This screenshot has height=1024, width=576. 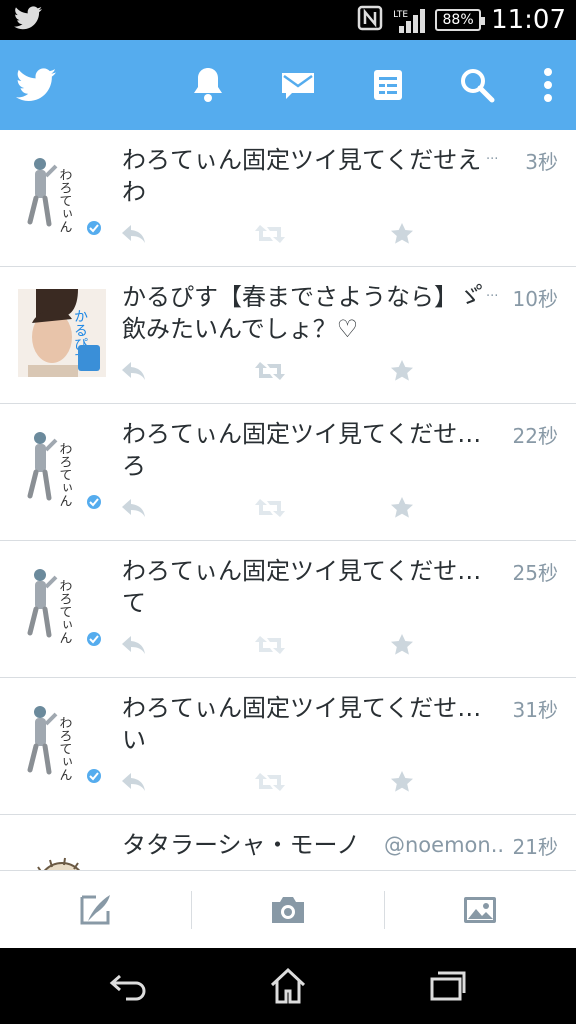 I want to click on tweet-row: わろてぃん わろてぃん固定ツイ見てくだせえわ ... 3秒, so click(x=288, y=198).